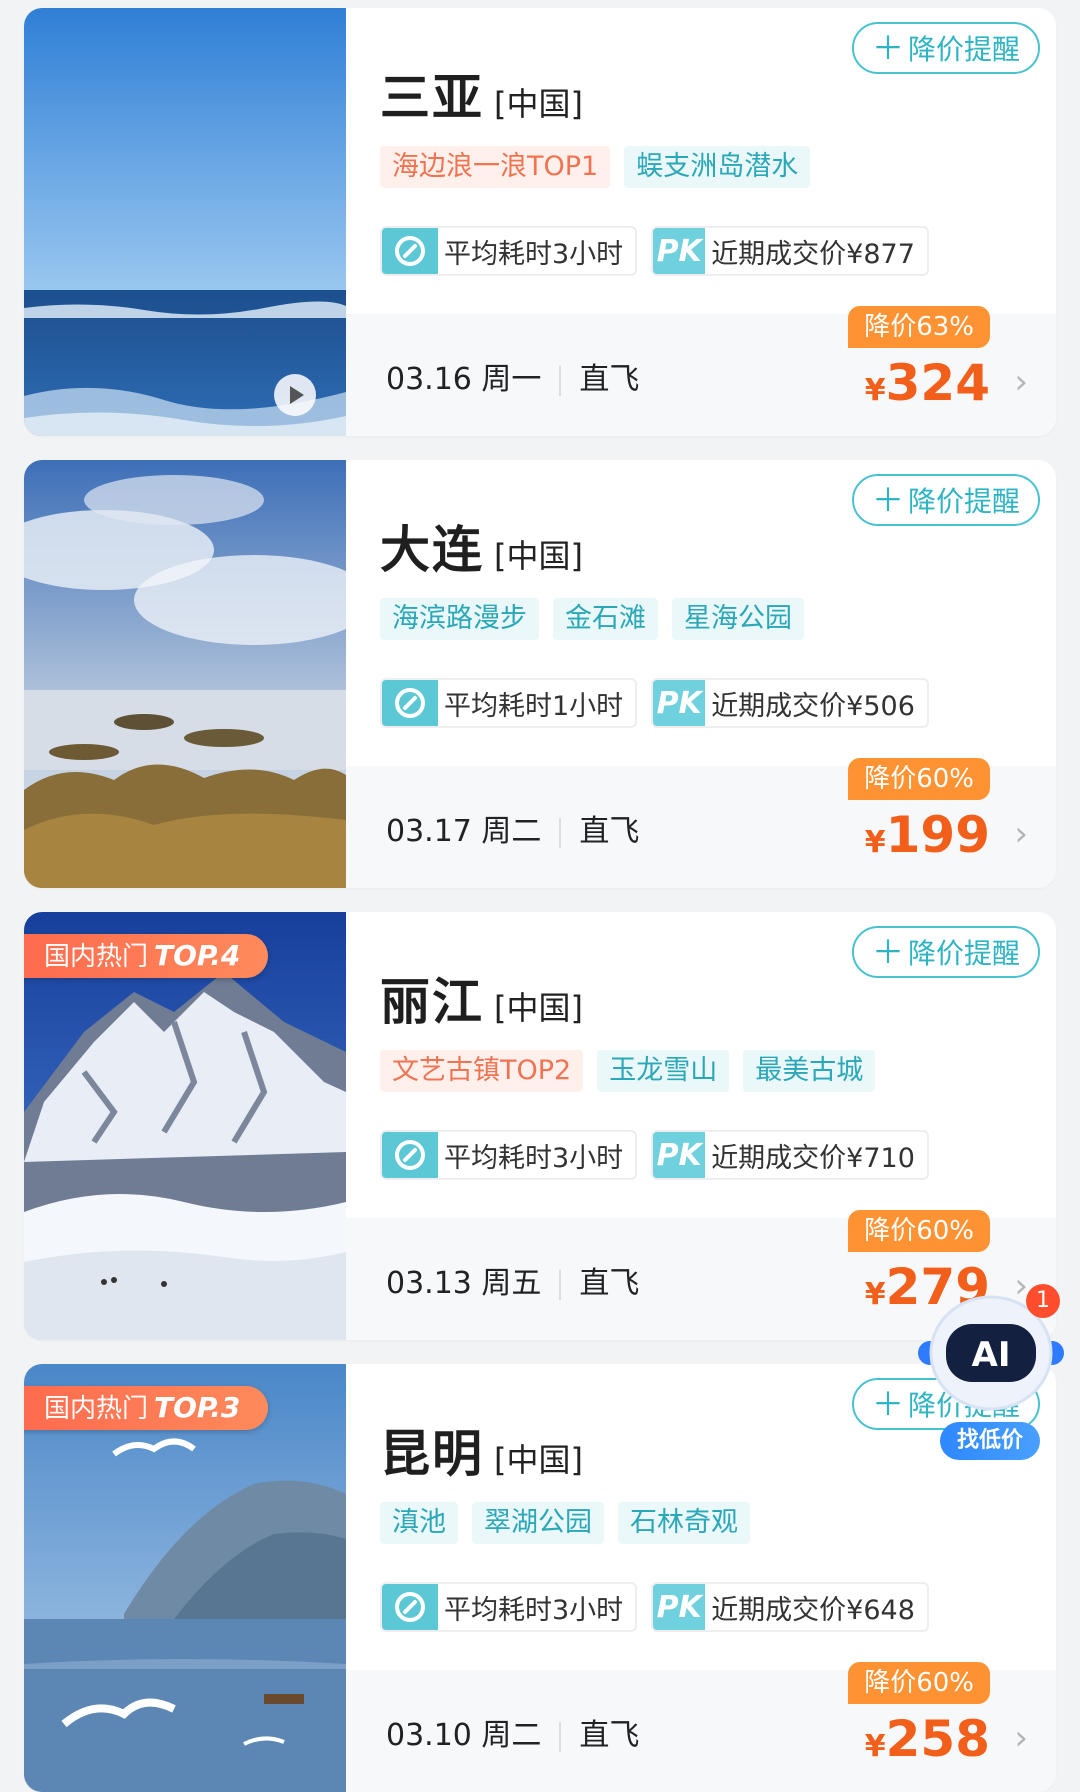 The image size is (1080, 1792). I want to click on flight-date: 03.17 周二, so click(464, 831).